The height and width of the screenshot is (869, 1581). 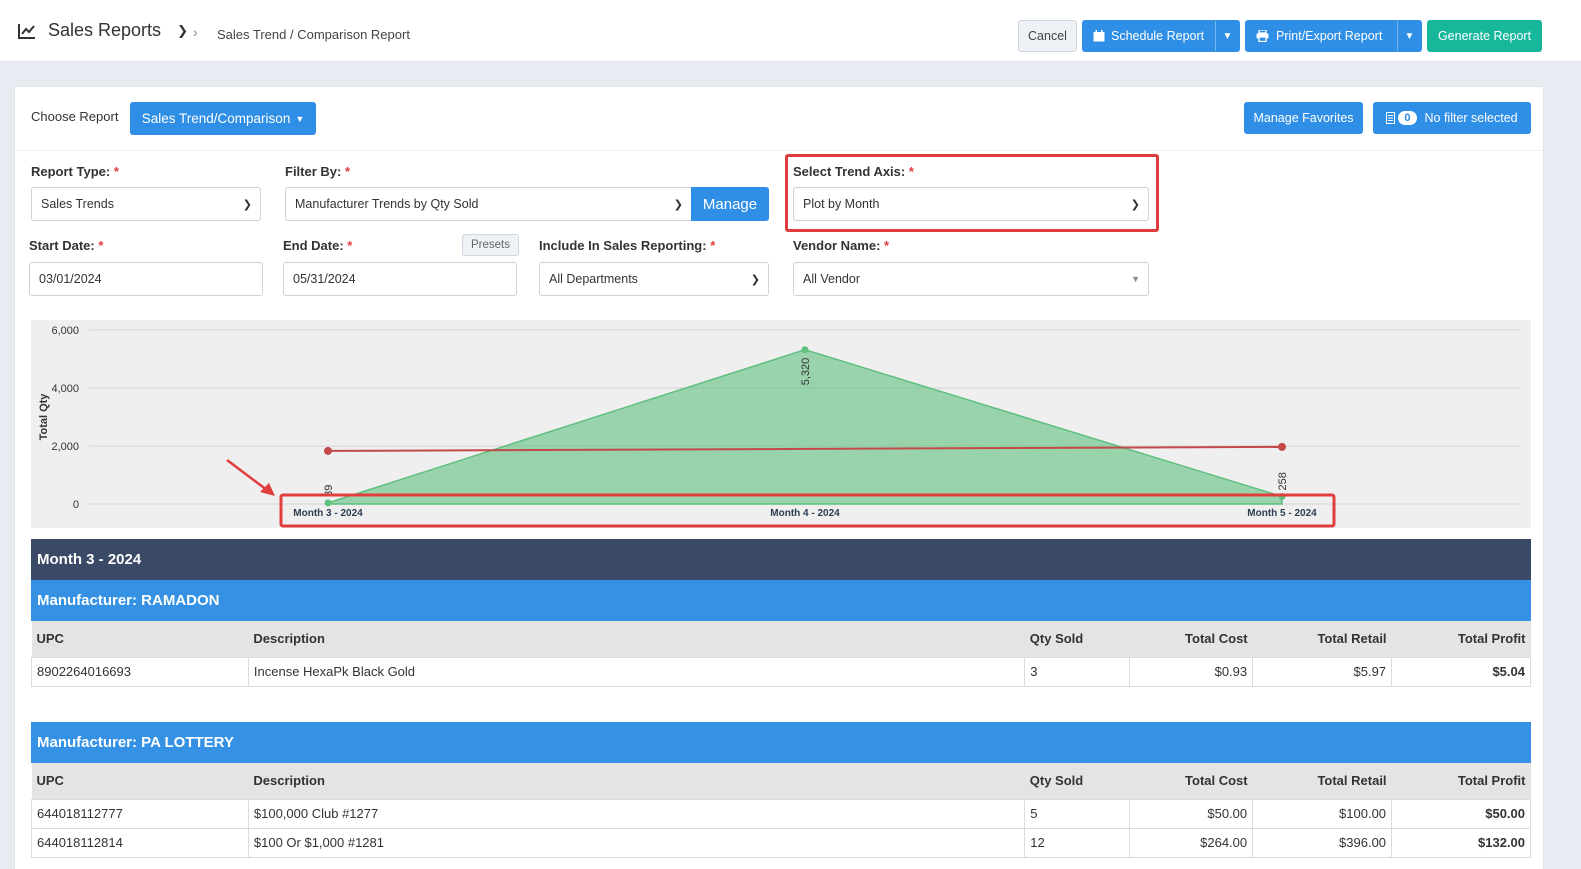 I want to click on cancel-button: Cancel, so click(x=1047, y=36).